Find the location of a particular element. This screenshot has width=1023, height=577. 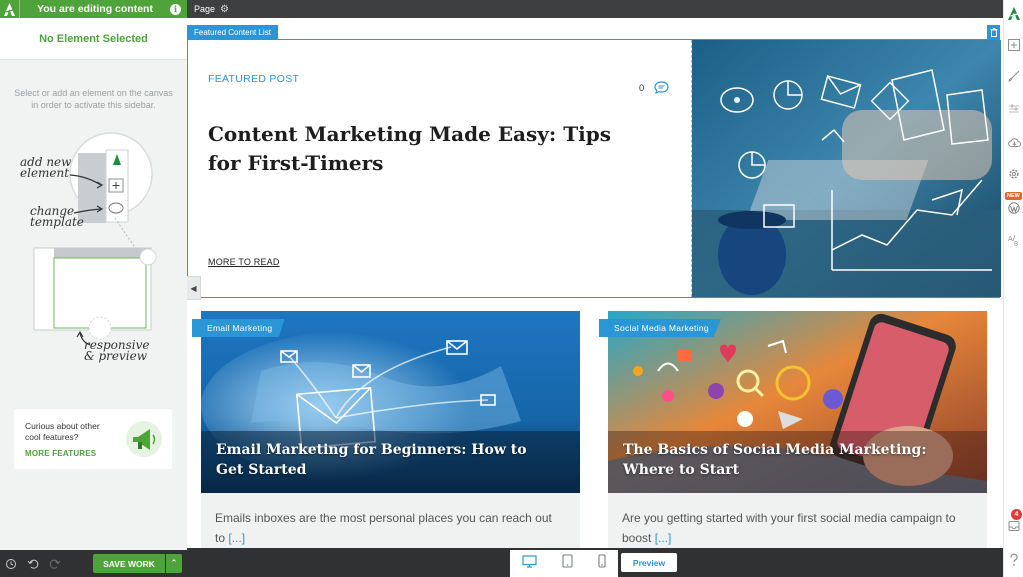

history-icon is located at coordinates (11, 563).